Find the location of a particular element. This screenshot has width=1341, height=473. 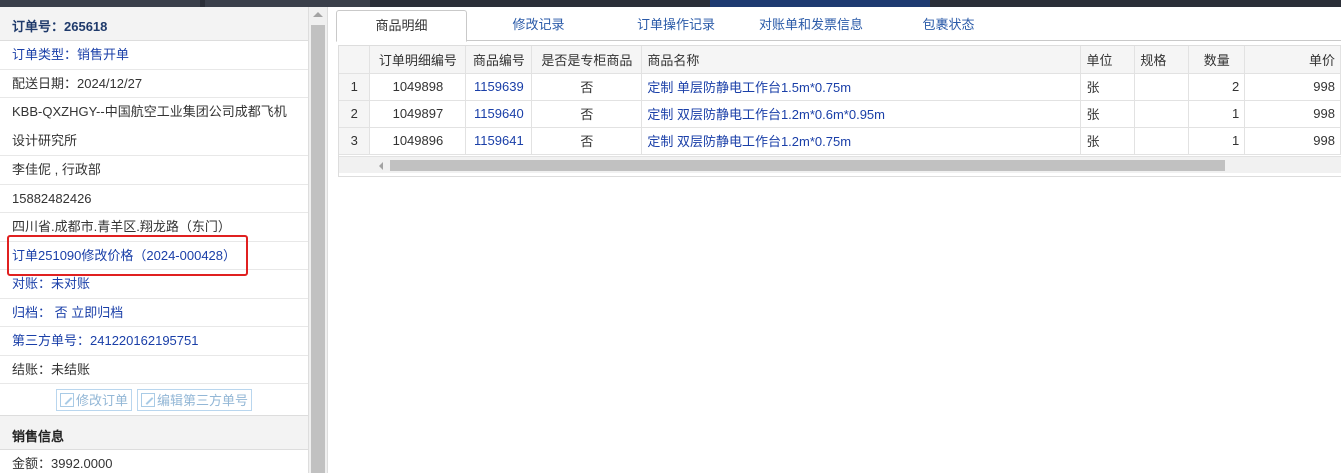

product-id-link: 1159640 is located at coordinates (499, 114).